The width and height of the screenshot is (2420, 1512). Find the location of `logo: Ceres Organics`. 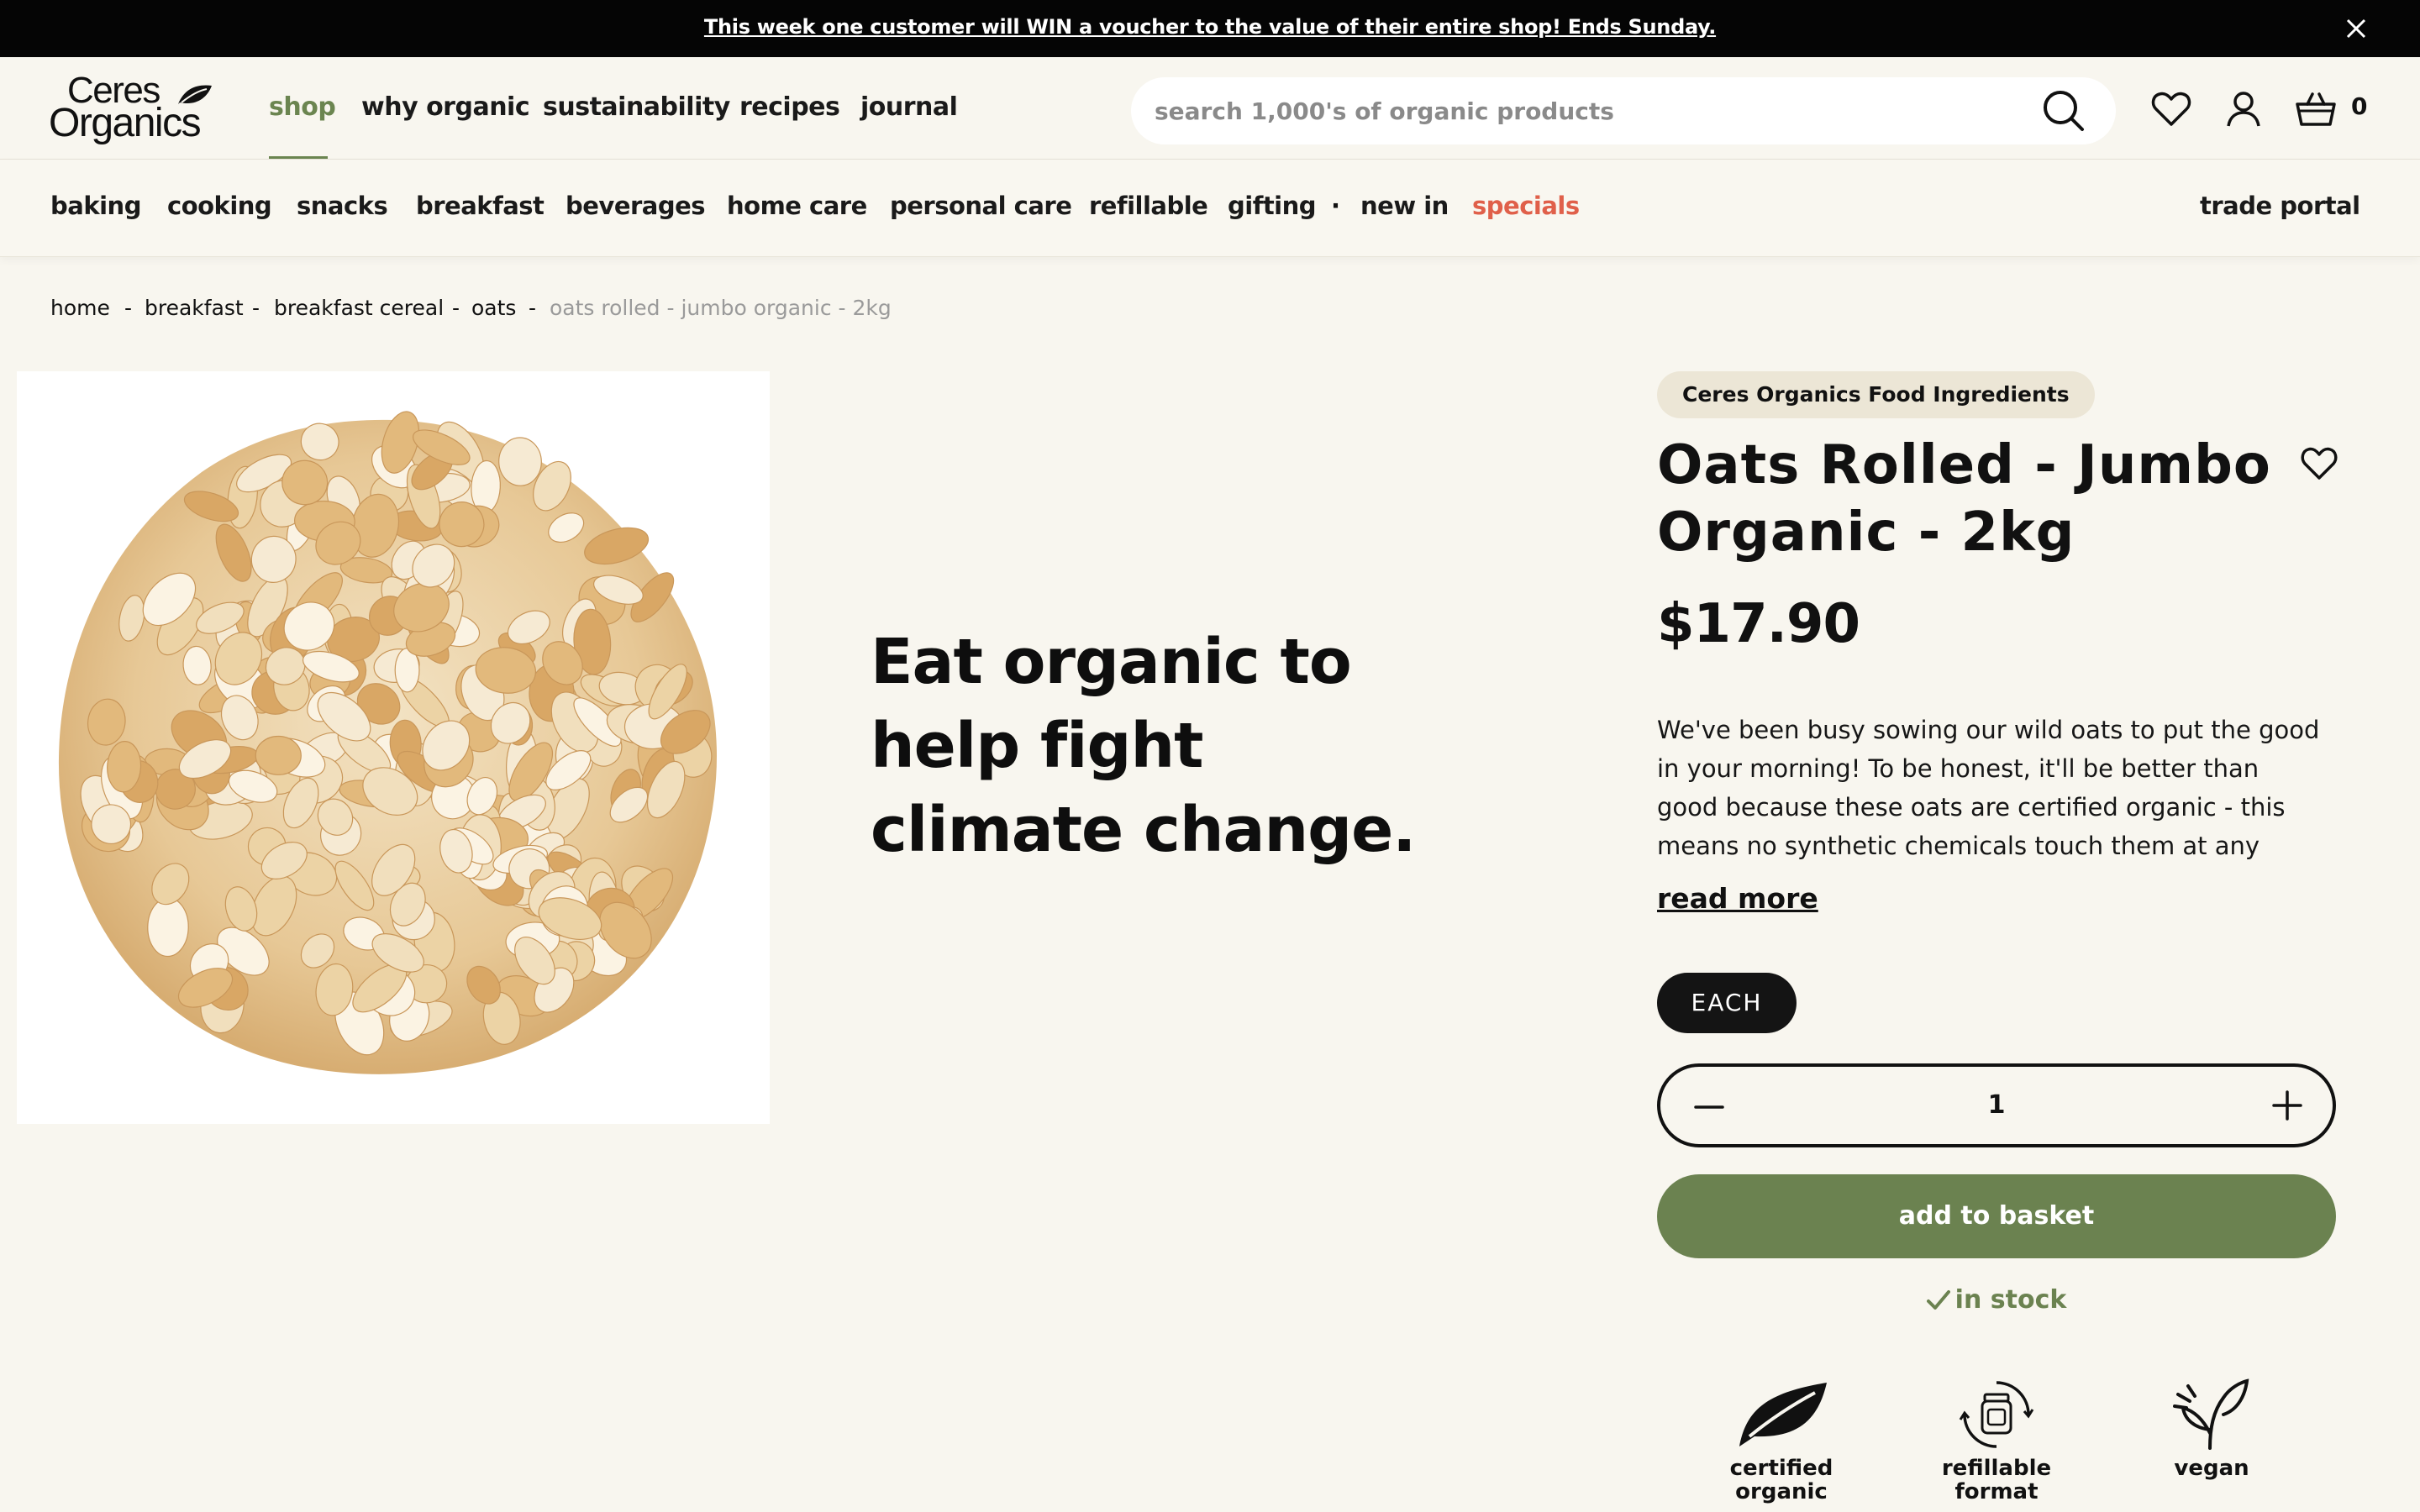

logo: Ceres Organics is located at coordinates (137, 109).